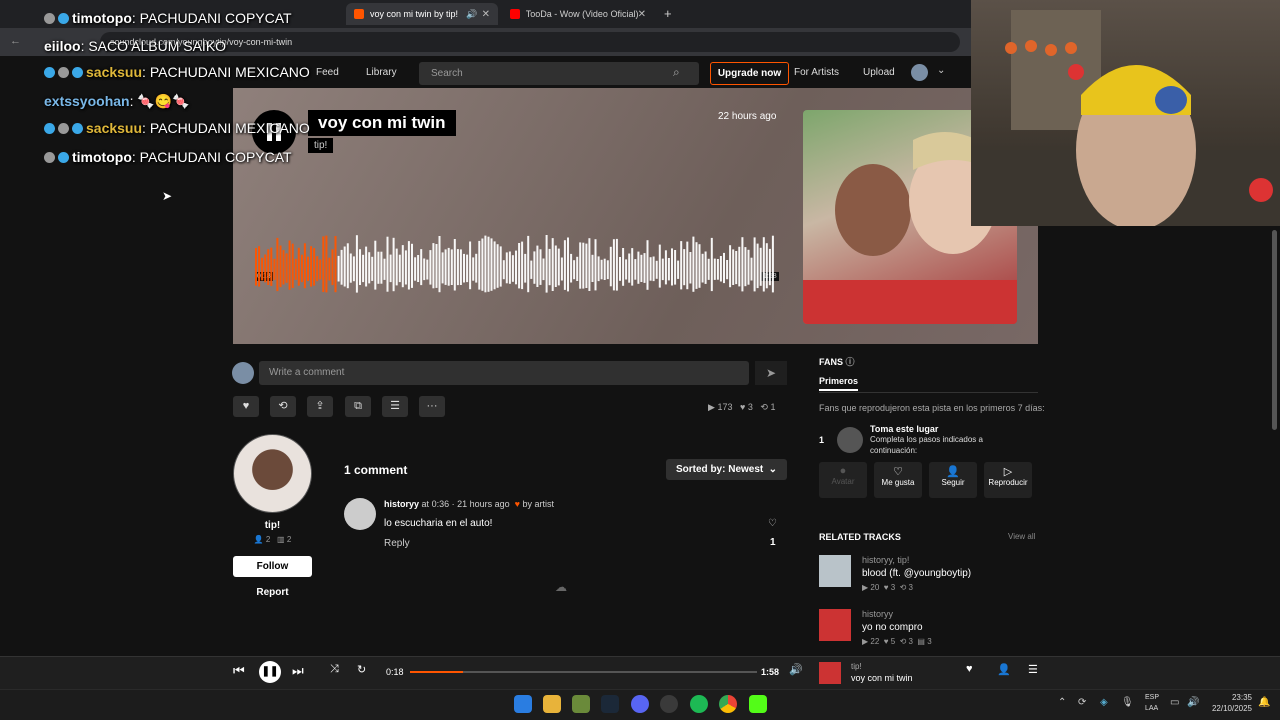 This screenshot has height=720, width=1280. What do you see at coordinates (919, 72) in the screenshot?
I see `user-avatar` at bounding box center [919, 72].